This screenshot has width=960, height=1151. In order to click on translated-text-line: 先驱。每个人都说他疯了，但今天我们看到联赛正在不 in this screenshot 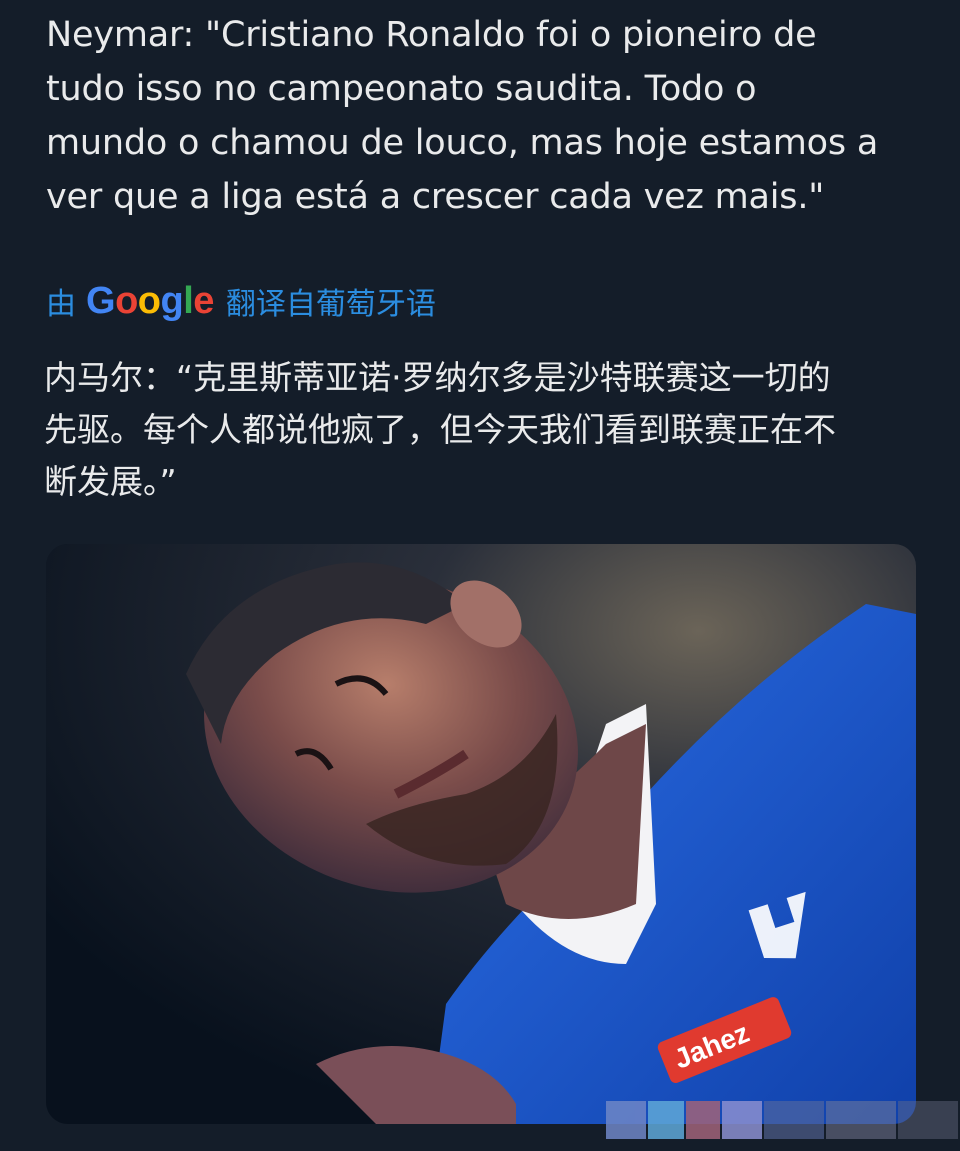, I will do `click(440, 429)`.